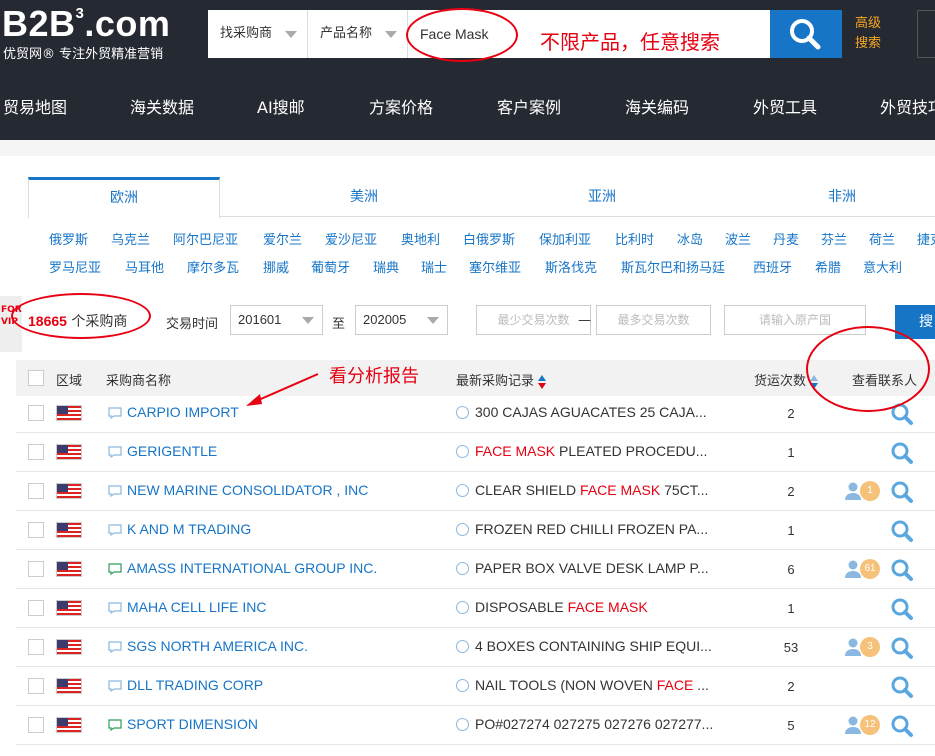 The image size is (935, 756). I want to click on country-link: 爱尔兰, so click(282, 238).